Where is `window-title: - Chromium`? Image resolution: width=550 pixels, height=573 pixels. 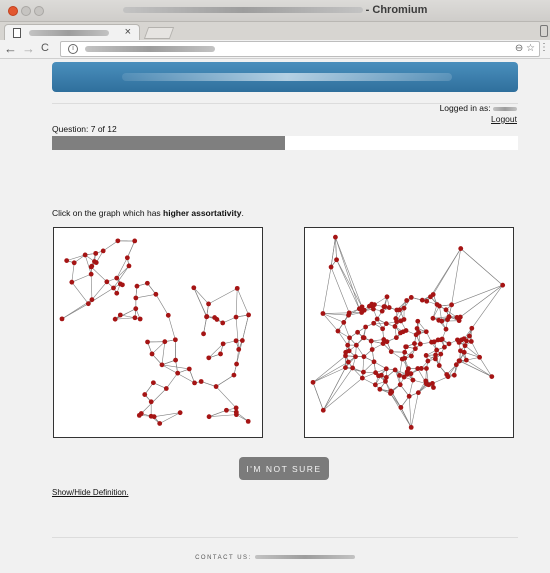 window-title: - Chromium is located at coordinates (275, 10).